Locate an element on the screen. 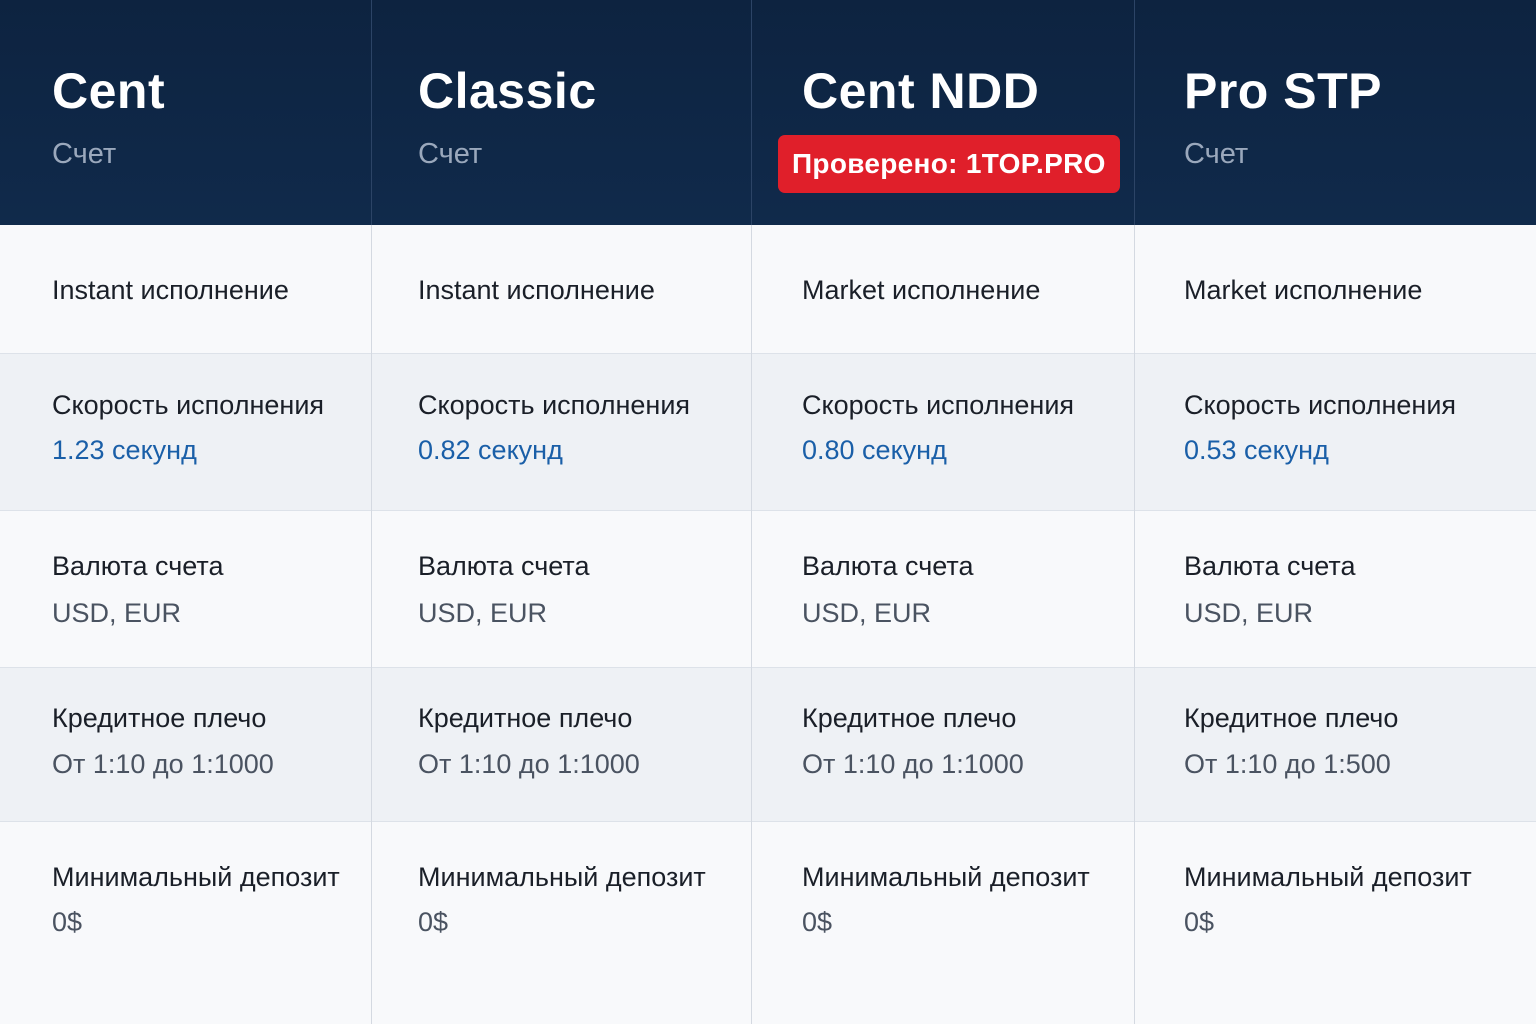  account-header: Pro STP Счет is located at coordinates (1335, 112).